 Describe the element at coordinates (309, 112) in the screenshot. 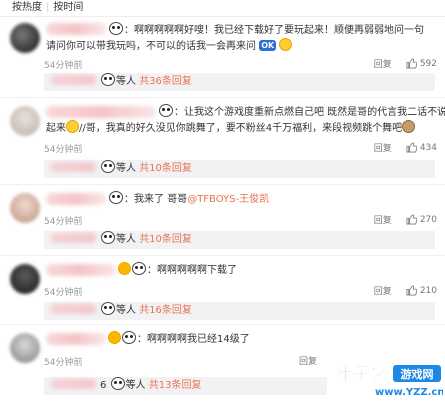

I see `comment-text-line1: ：让我这个游戏度重新点燃自己吧 既然是哥的代言我二话不说走` at that location.